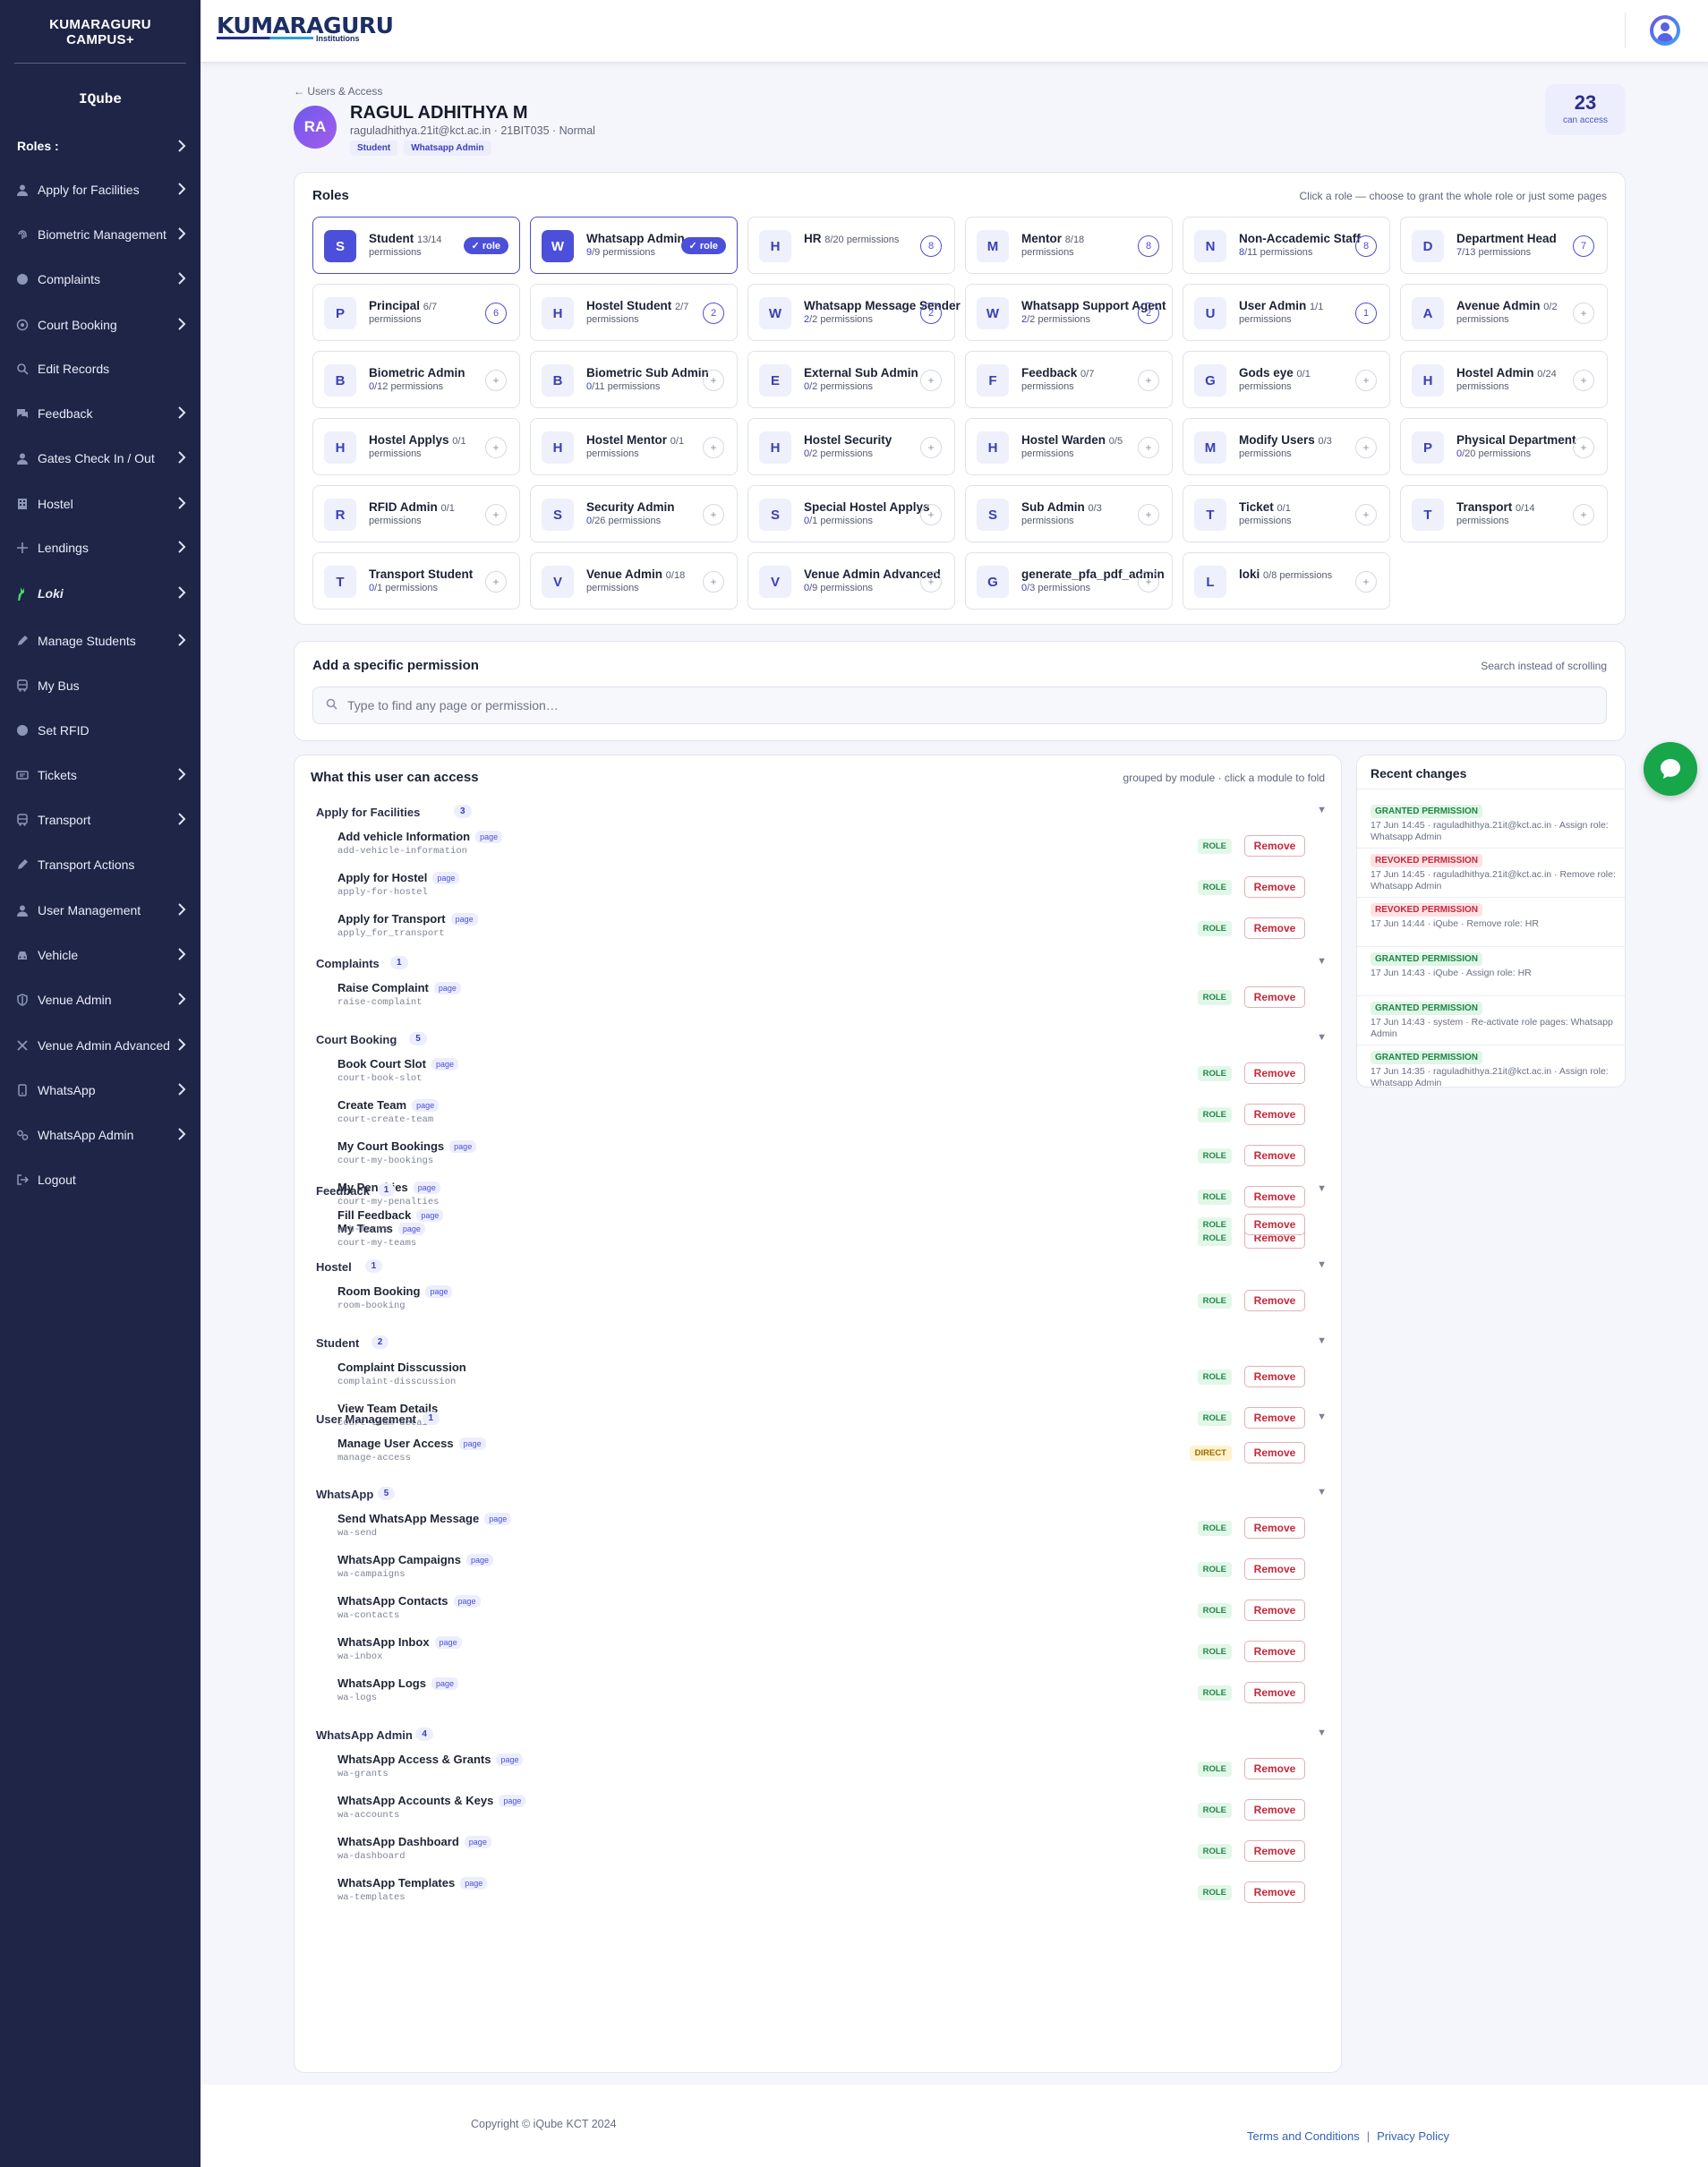  I want to click on role-card-rfid-admin: R RFID Admin 0/1 permissions +, so click(416, 513).